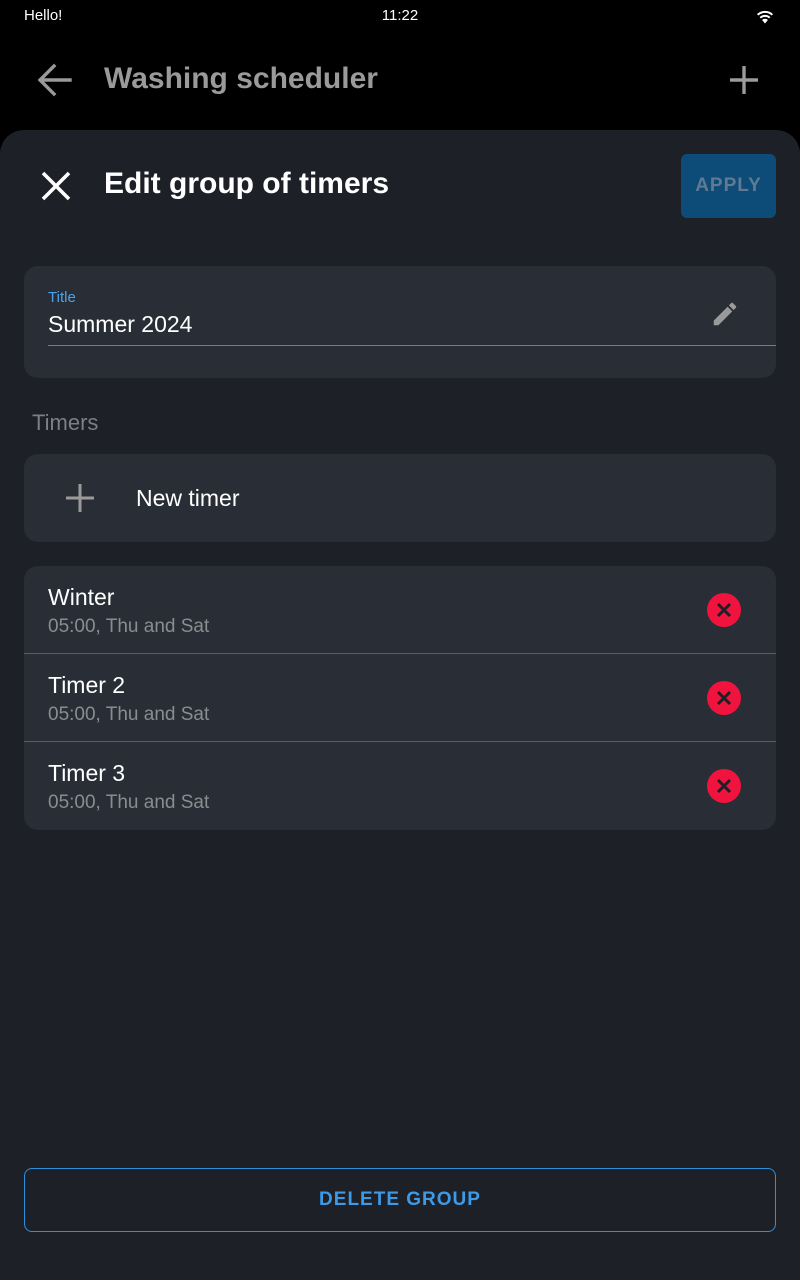 The width and height of the screenshot is (800, 1280). I want to click on timer-row: Timer 2 05:00, Thu and Sat, so click(400, 698).